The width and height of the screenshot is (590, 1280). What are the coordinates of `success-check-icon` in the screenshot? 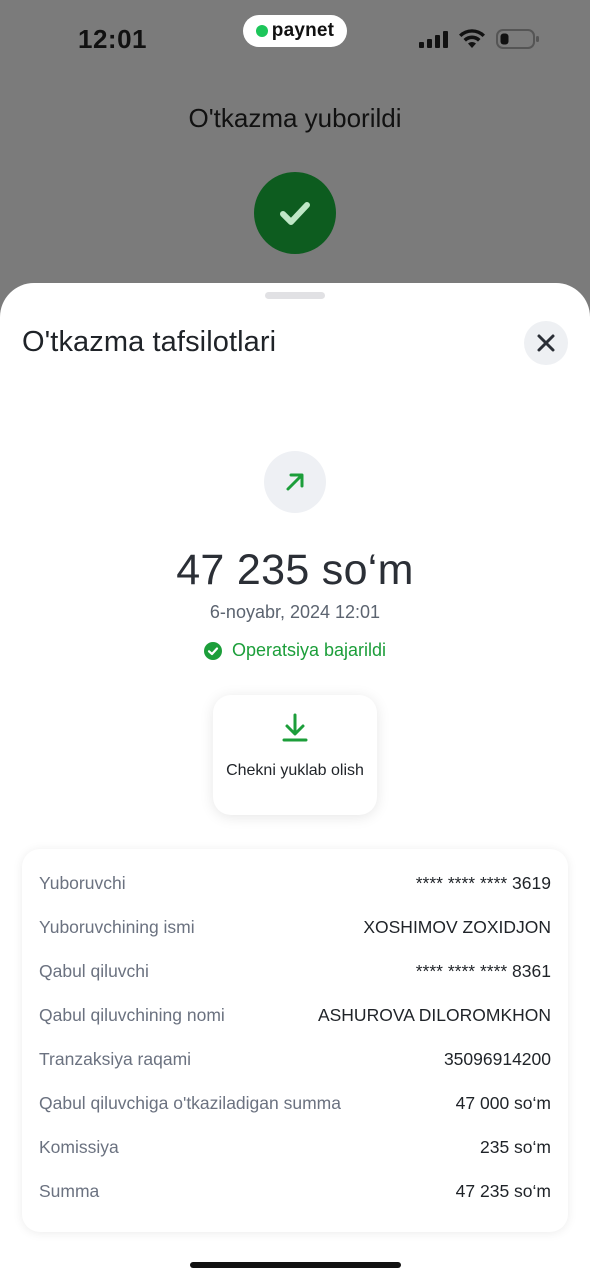 It's located at (295, 213).